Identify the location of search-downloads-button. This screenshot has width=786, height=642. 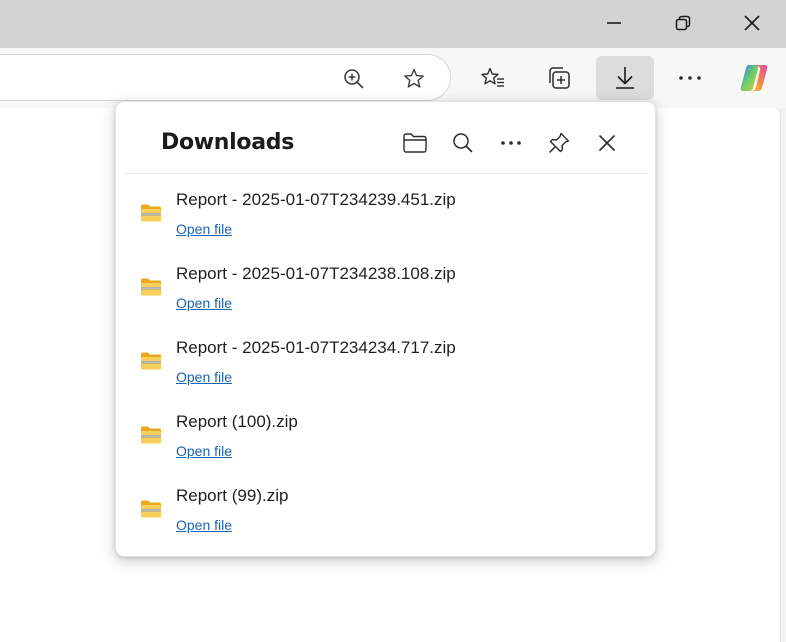
(463, 143).